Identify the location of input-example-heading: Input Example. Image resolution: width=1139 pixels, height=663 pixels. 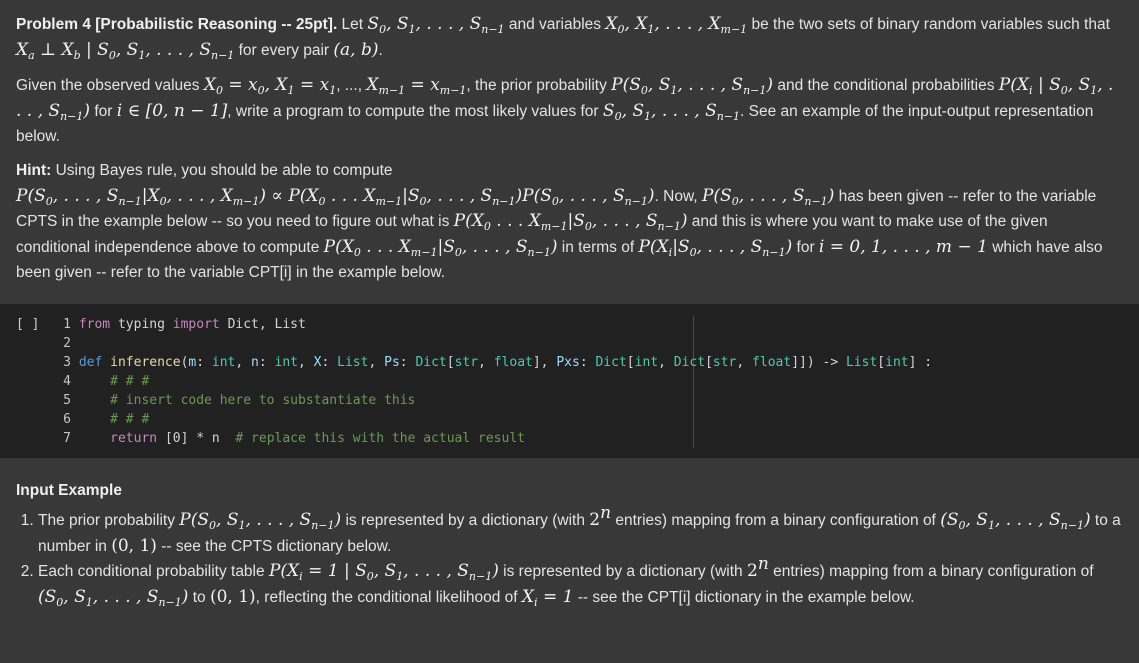
(69, 490).